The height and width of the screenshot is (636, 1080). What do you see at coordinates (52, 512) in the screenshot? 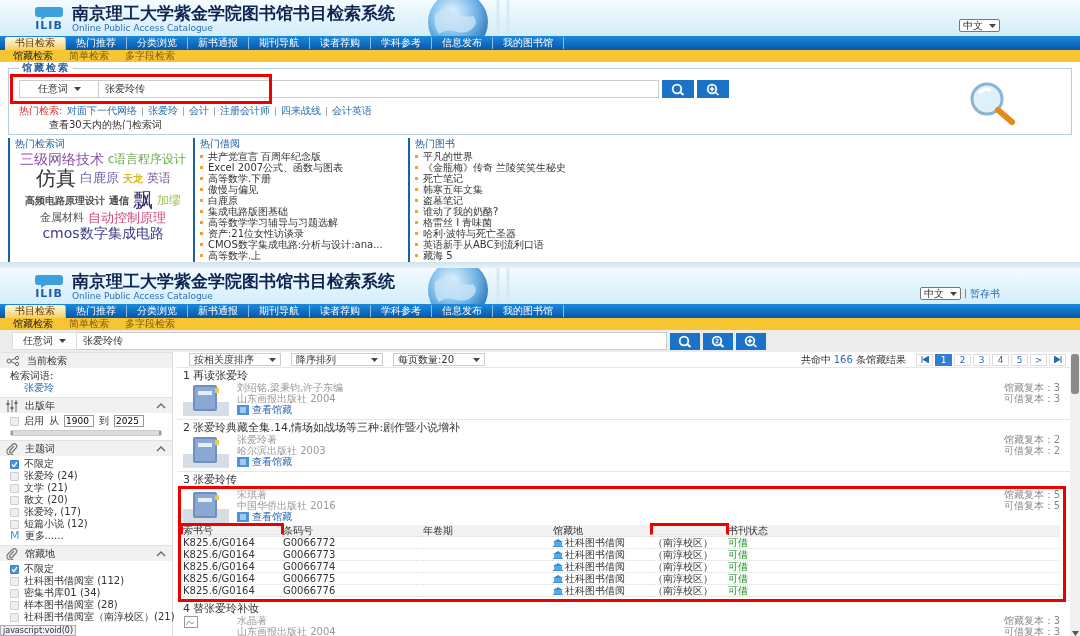
I see `facet-option: 张爱玲, (17)` at bounding box center [52, 512].